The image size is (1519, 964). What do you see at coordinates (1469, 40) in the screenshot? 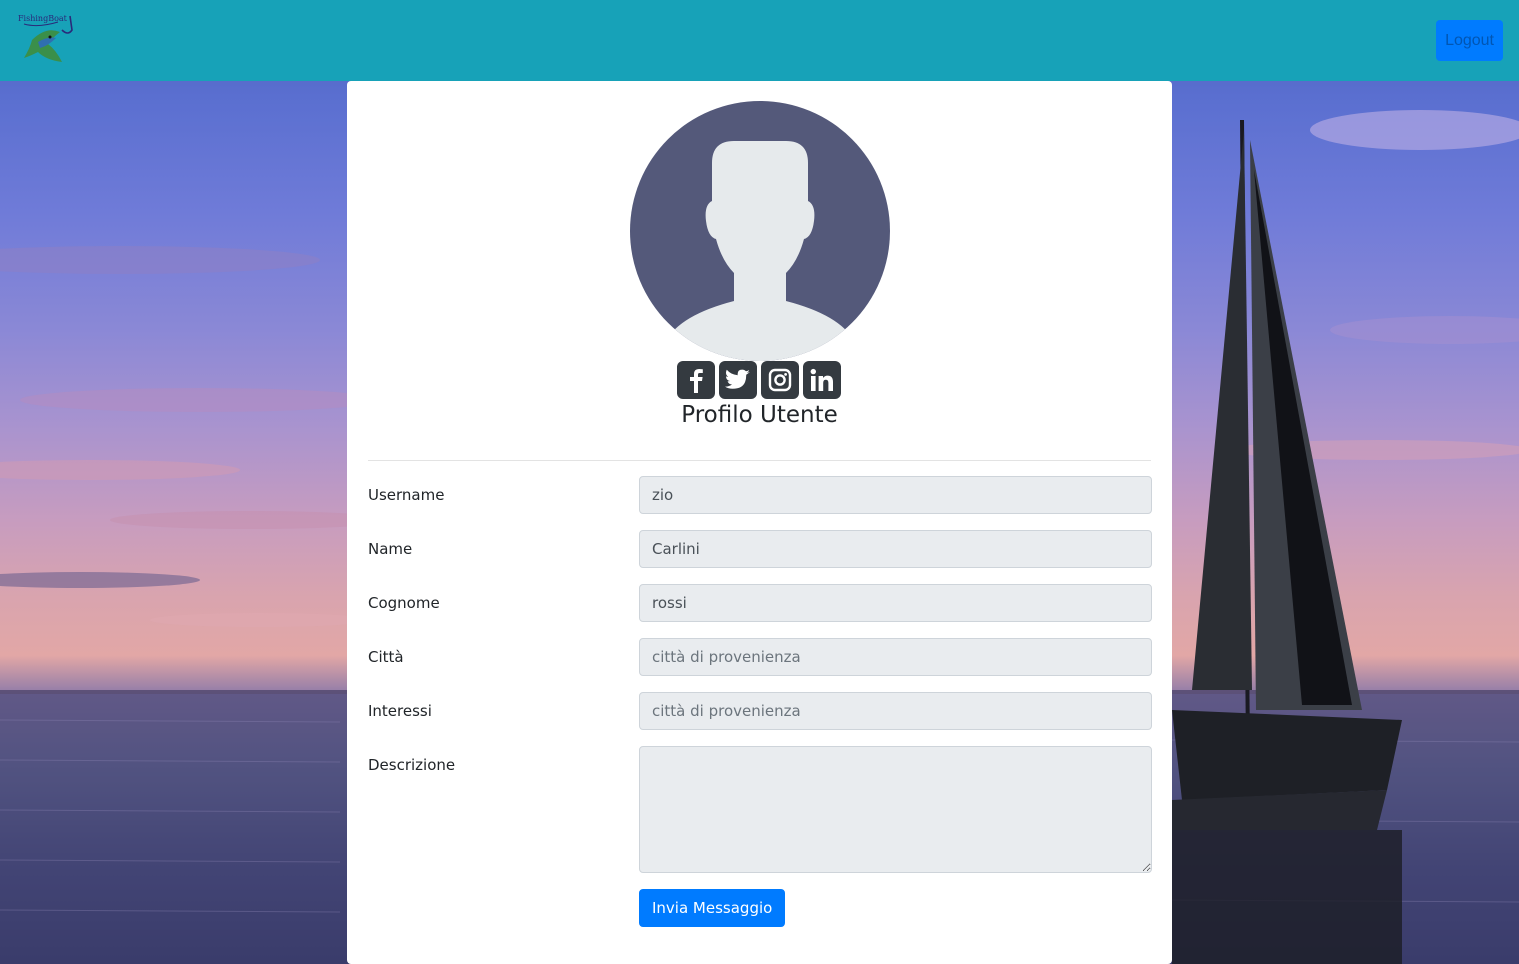
I see `logout-button: Logout` at bounding box center [1469, 40].